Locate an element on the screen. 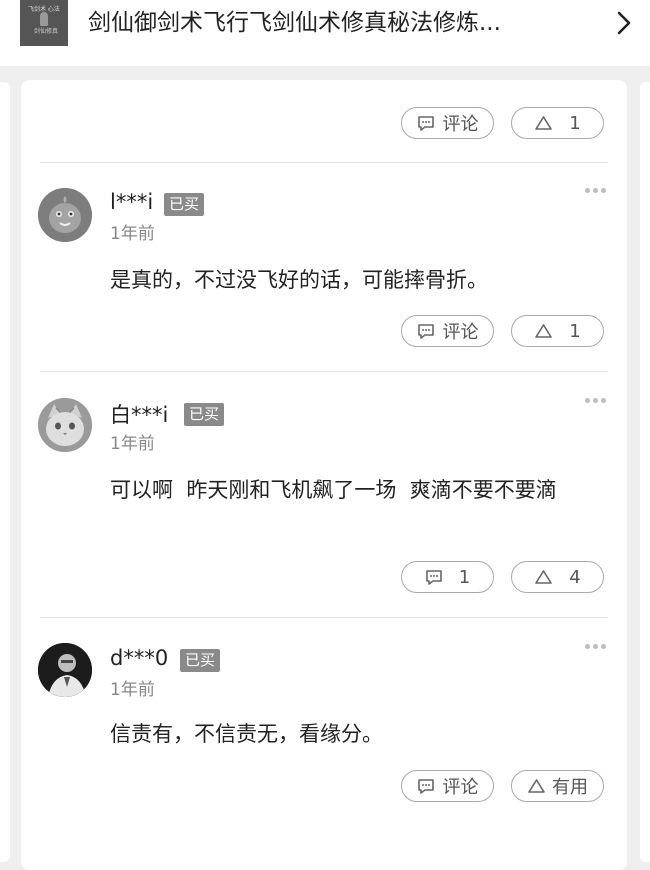  comment-like-label: 4 is located at coordinates (575, 577).